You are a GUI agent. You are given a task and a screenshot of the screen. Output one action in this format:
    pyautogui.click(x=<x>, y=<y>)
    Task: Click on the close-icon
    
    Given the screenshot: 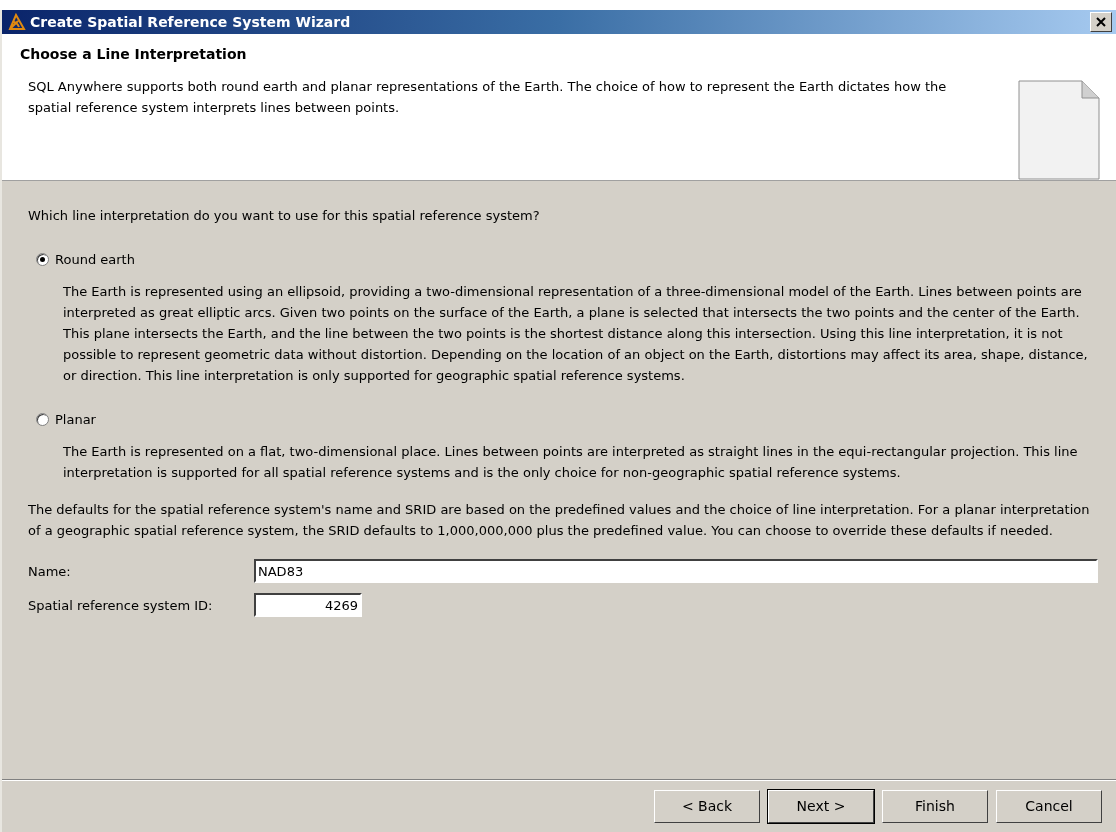 What is the action you would take?
    pyautogui.click(x=1101, y=22)
    